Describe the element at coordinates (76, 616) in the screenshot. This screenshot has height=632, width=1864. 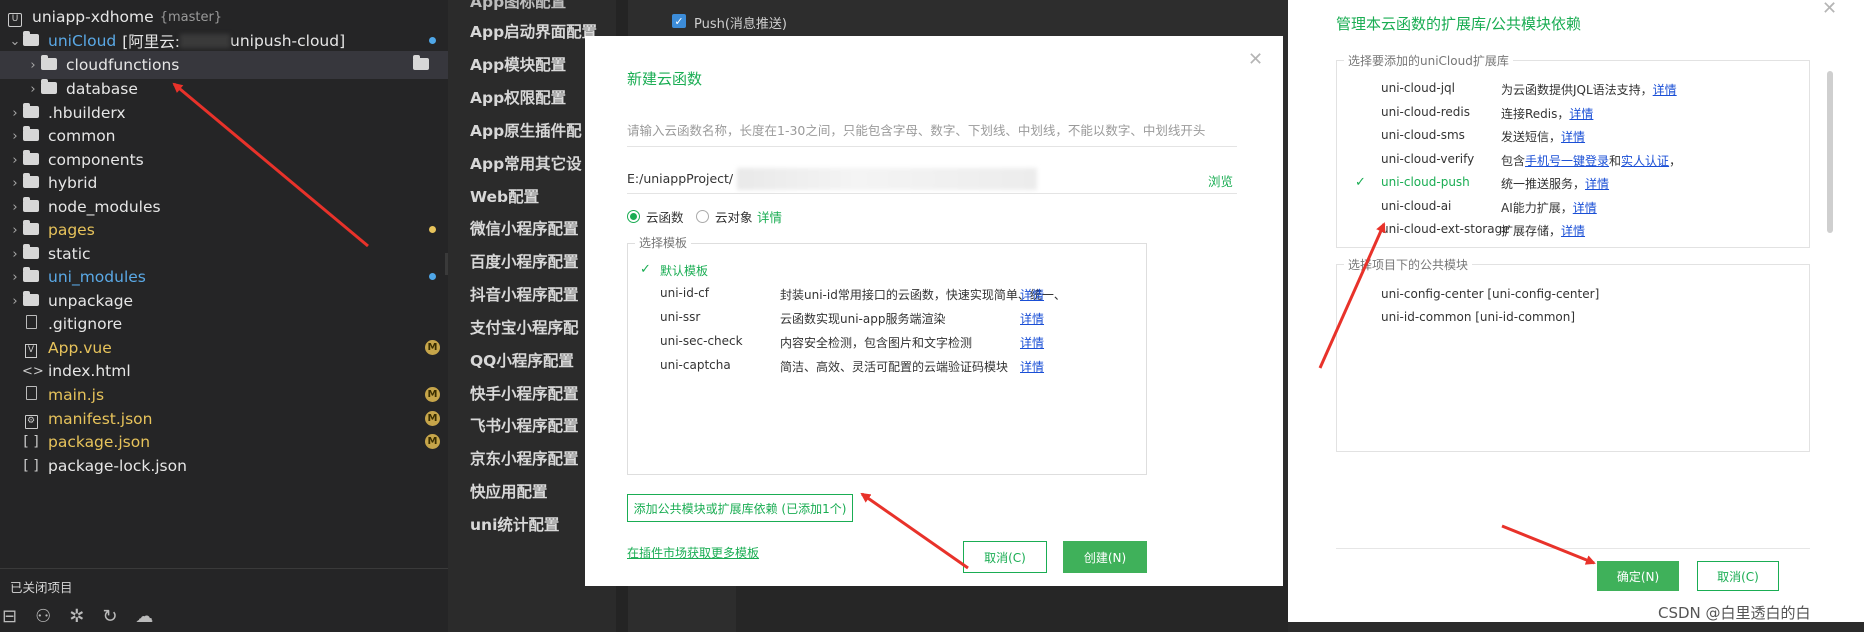
I see `bug-icon: ✲` at that location.